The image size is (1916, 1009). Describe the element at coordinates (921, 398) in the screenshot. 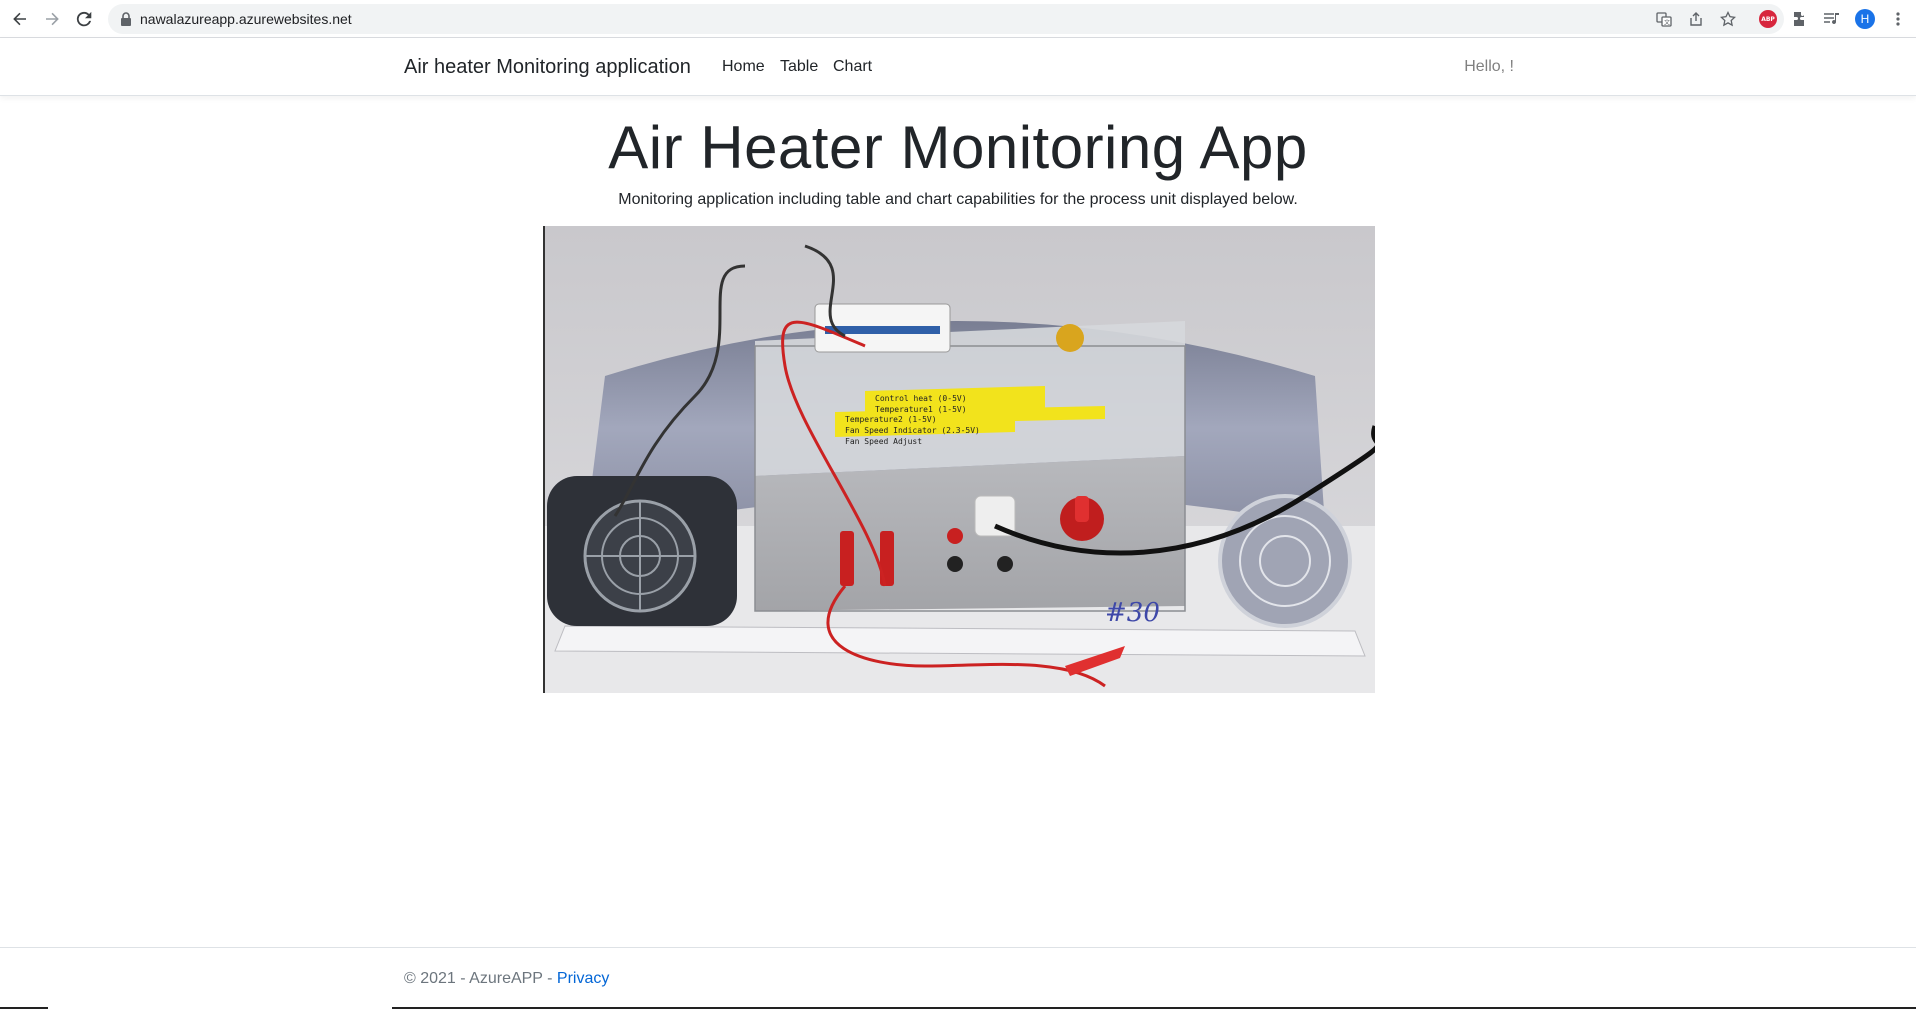

I see `photo-label-1: Control heat (0-5V)` at that location.